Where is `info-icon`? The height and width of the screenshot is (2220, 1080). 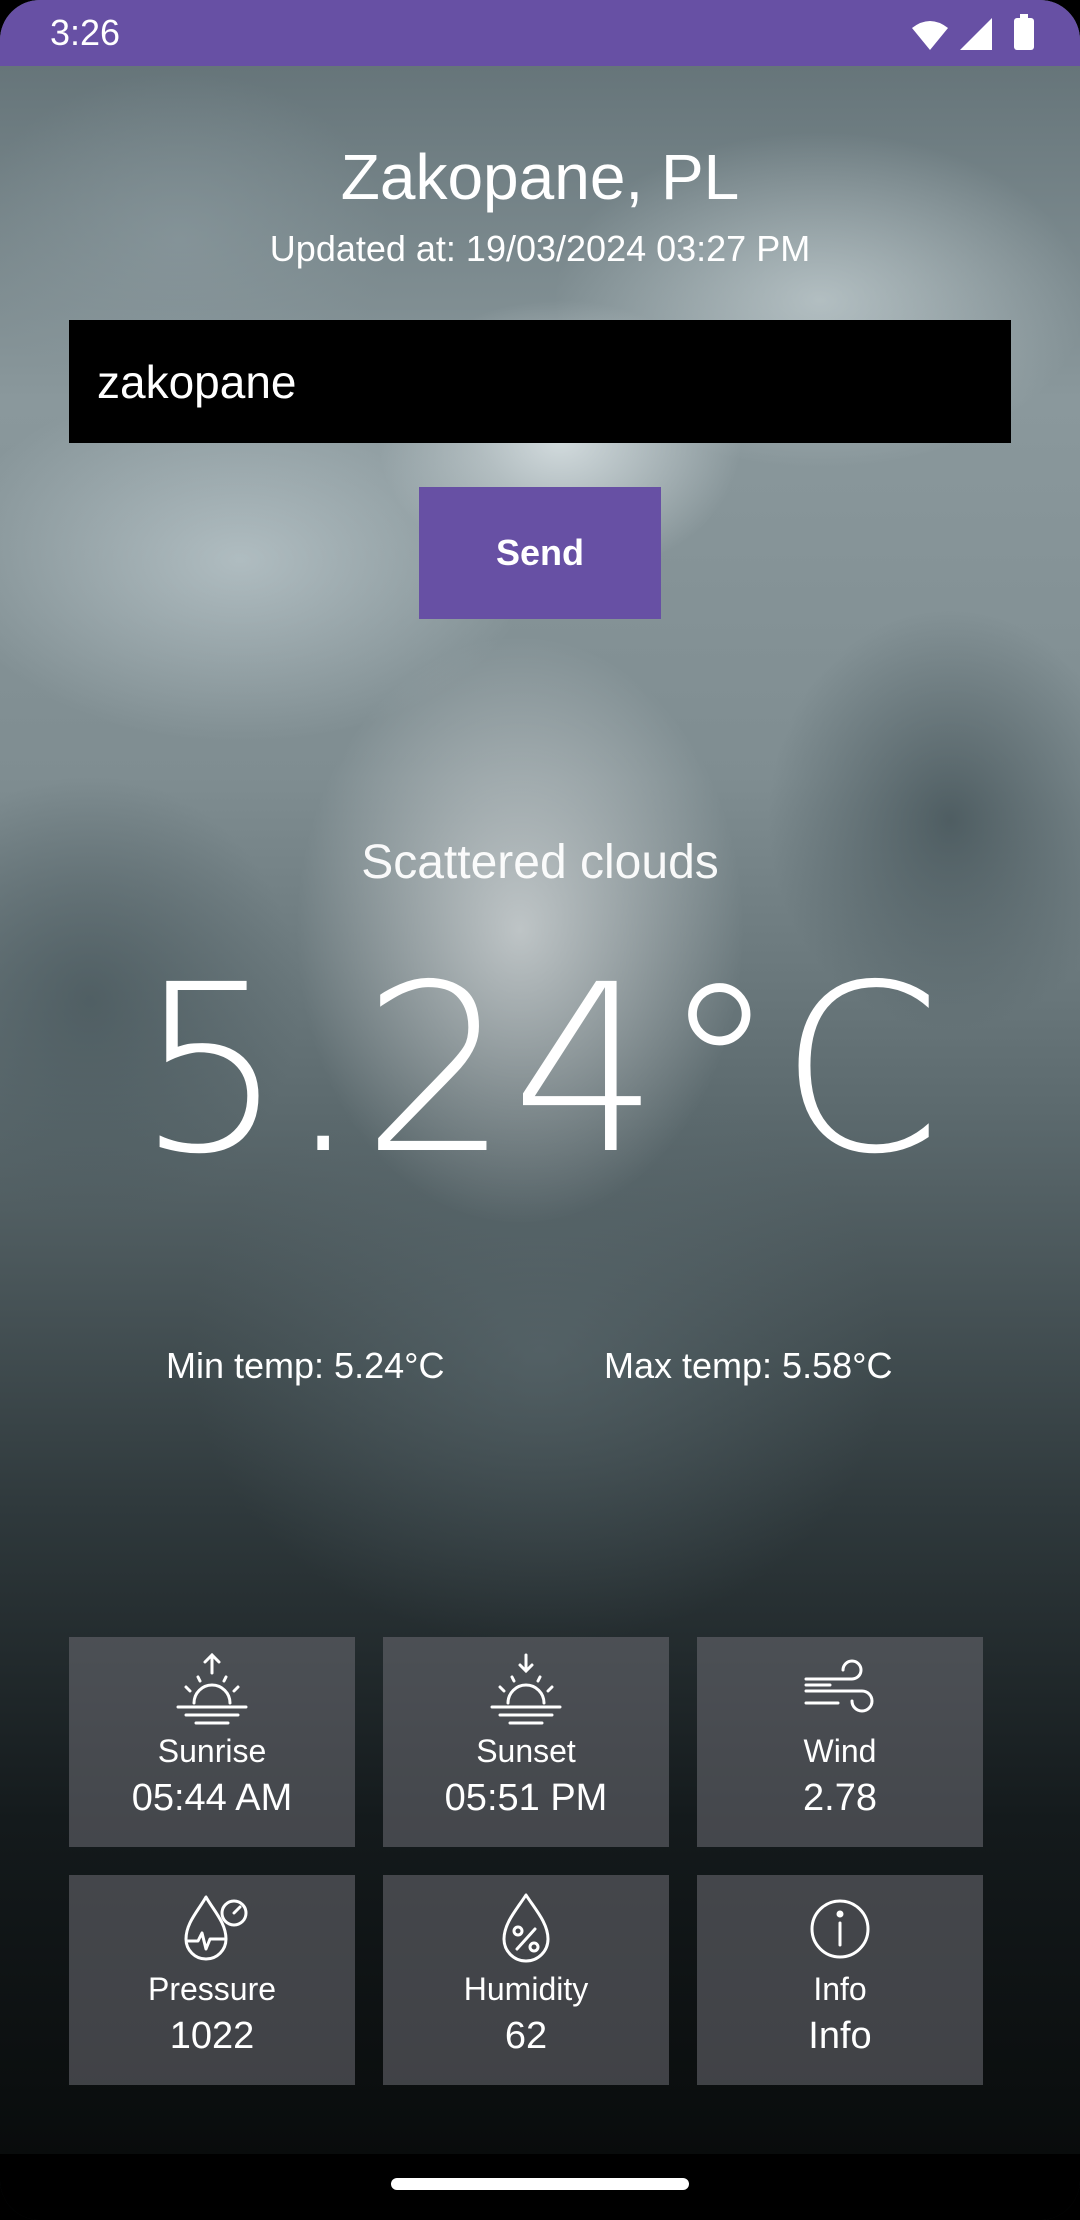
info-icon is located at coordinates (840, 1929).